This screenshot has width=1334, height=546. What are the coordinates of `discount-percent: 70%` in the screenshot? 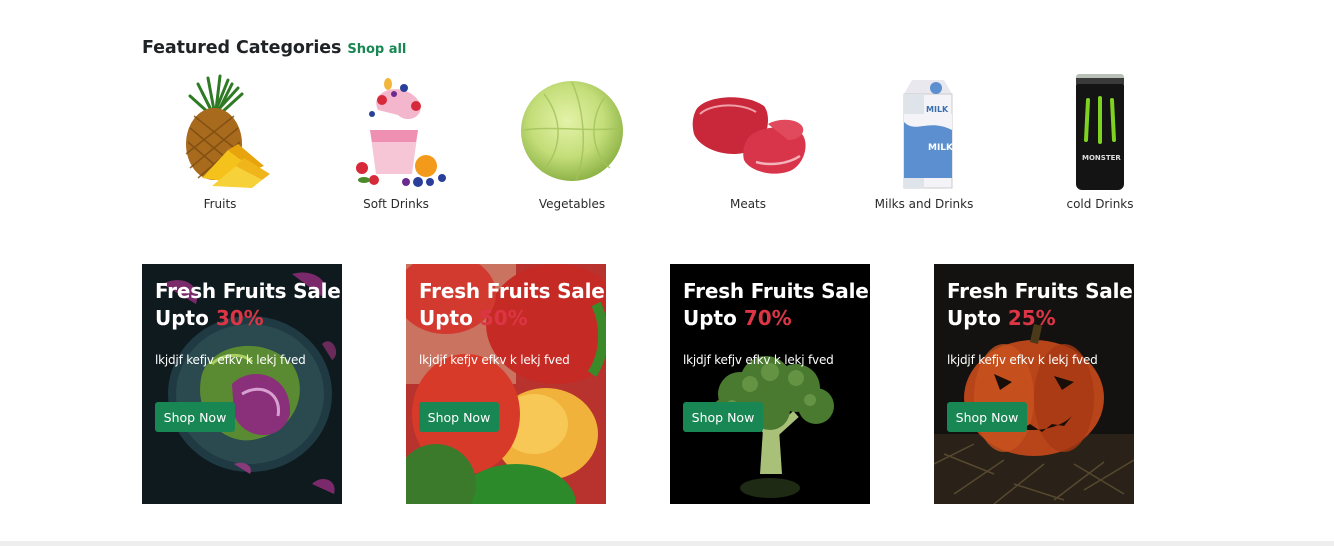 It's located at (767, 318).